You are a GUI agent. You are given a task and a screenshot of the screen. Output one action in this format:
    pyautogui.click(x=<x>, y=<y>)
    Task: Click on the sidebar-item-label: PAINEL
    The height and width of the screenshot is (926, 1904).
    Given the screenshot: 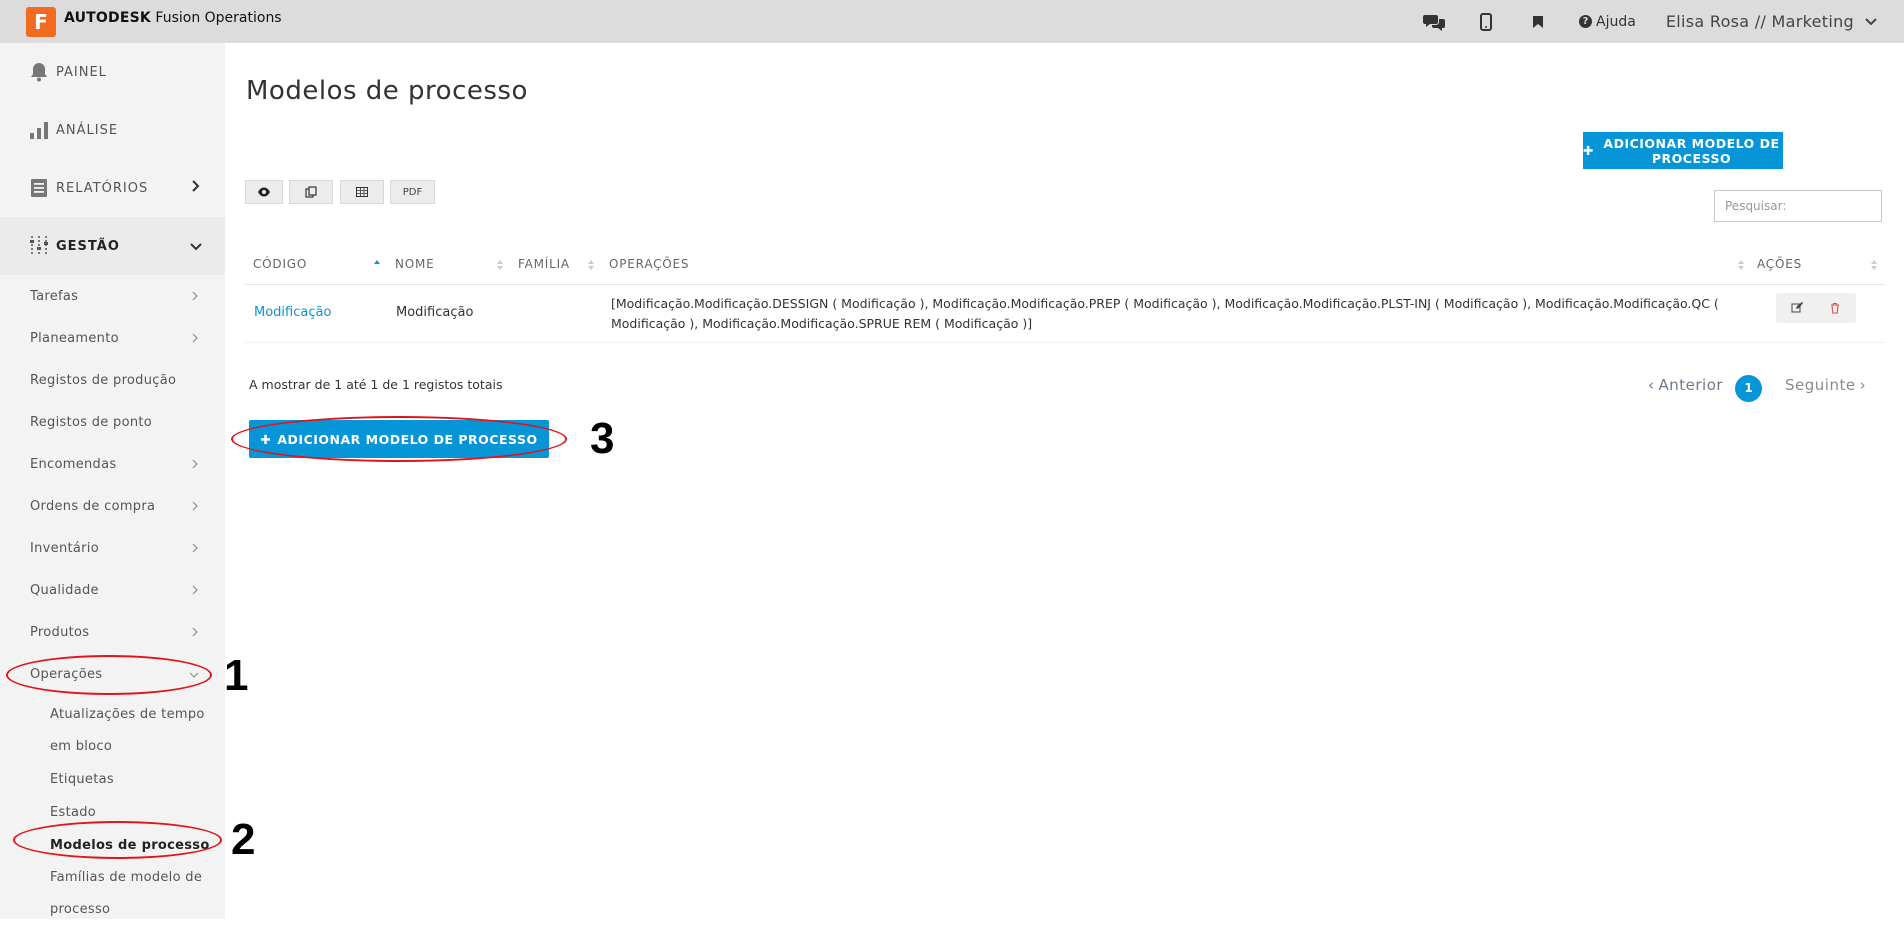 What is the action you would take?
    pyautogui.click(x=81, y=72)
    